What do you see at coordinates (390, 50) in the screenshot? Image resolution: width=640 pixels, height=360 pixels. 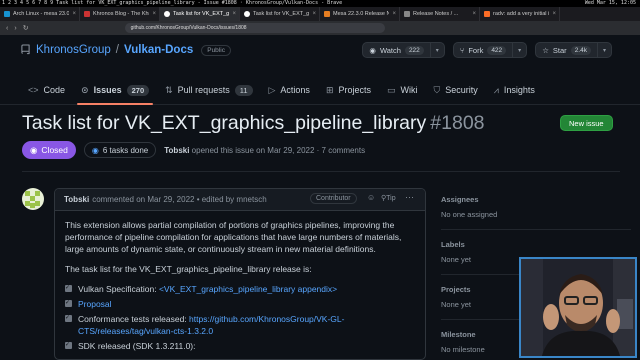 I see `watch-label: Watch` at bounding box center [390, 50].